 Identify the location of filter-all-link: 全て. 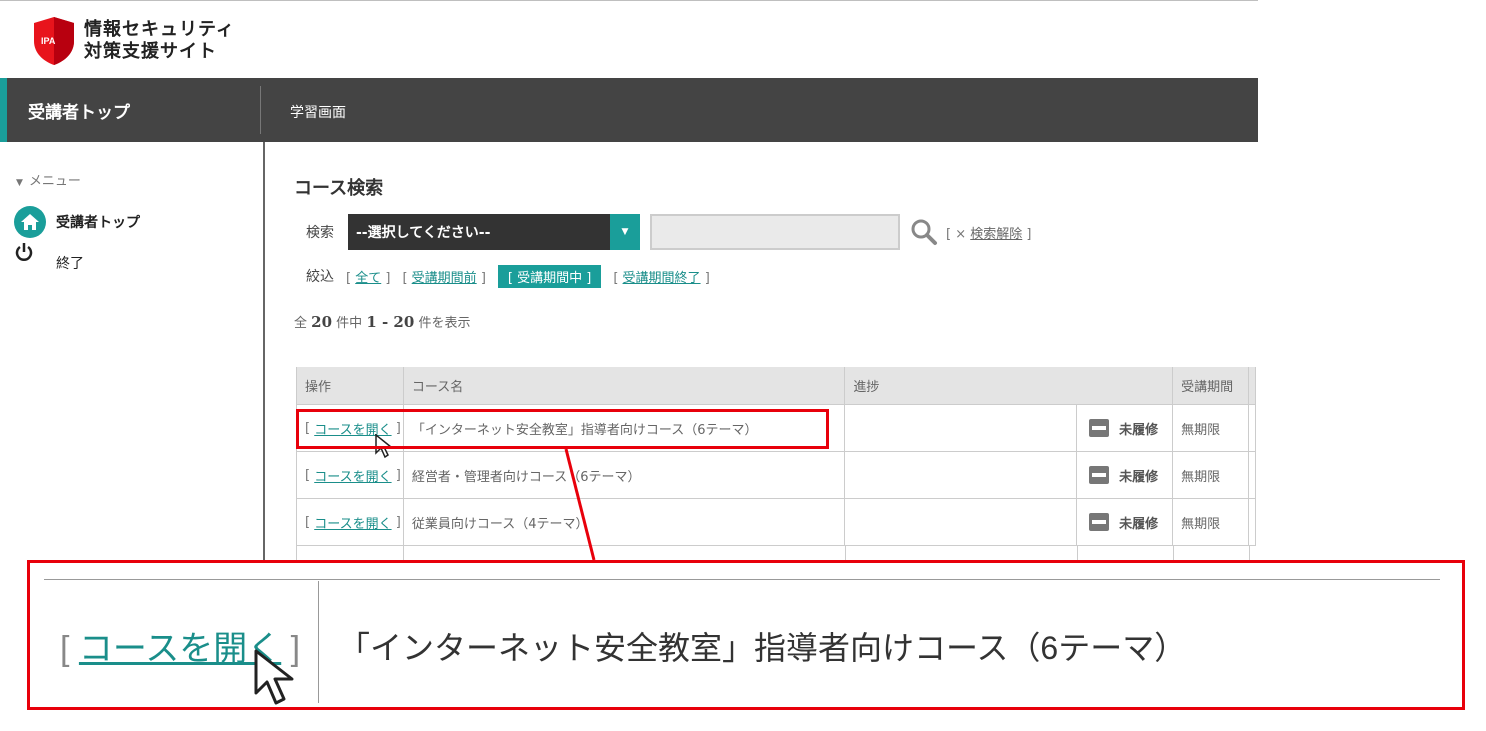
(368, 278).